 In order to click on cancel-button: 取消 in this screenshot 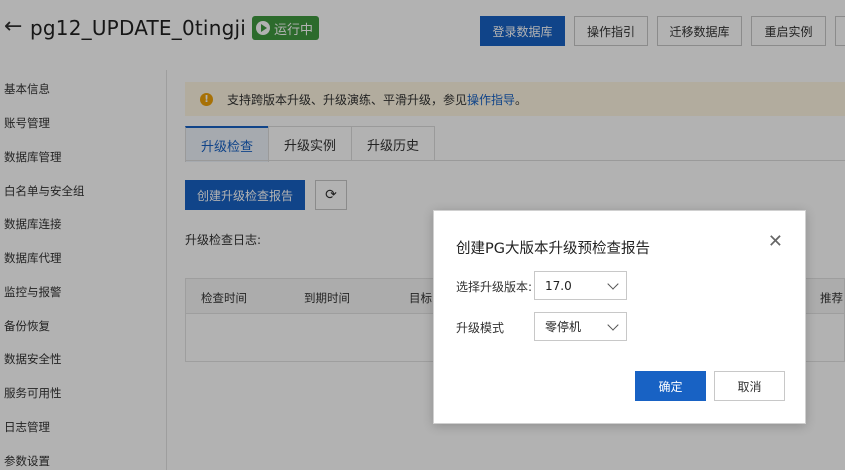, I will do `click(749, 386)`.